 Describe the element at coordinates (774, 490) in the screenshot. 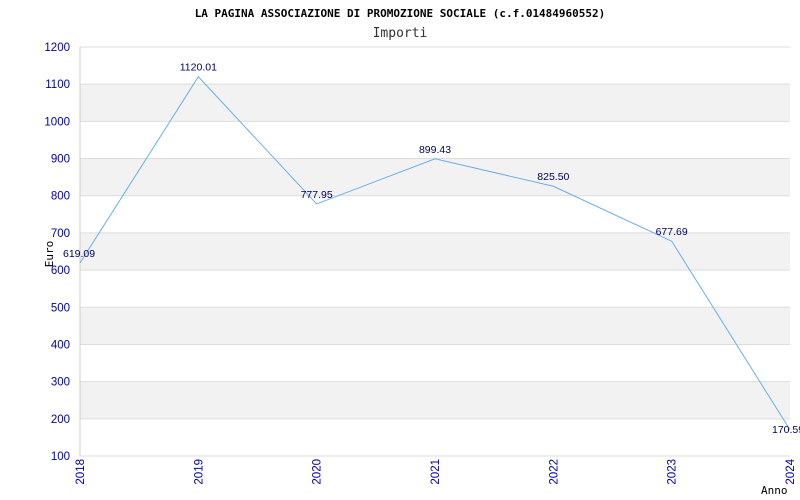

I see `x-axis-label: Anno` at that location.